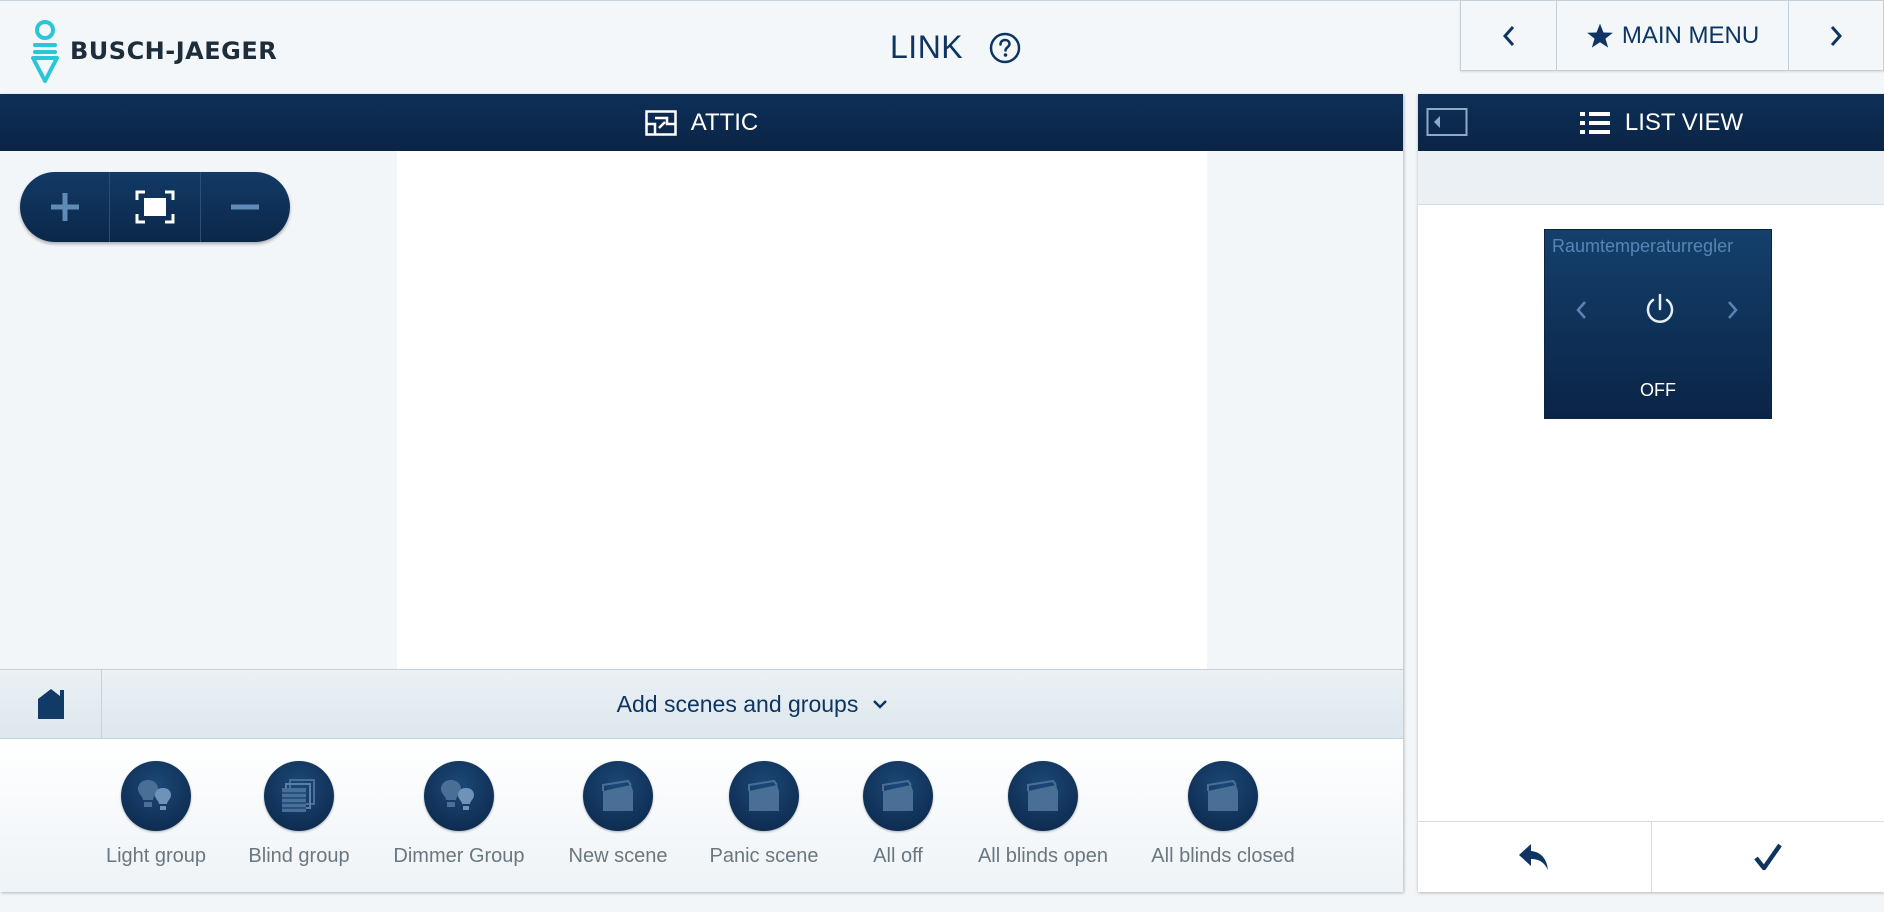 This screenshot has width=1884, height=912. I want to click on tray-item-new-scene: New scene, so click(618, 814).